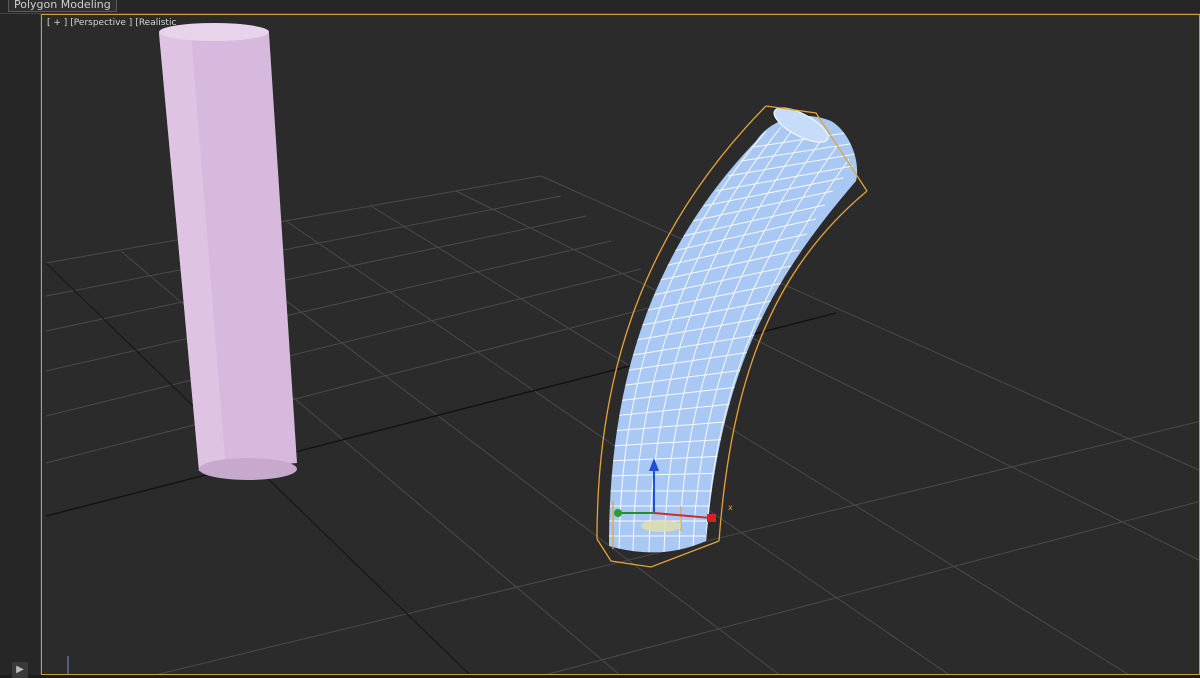 This screenshot has width=1200, height=678. What do you see at coordinates (101, 23) in the screenshot?
I see `viewport-view-menu: [Perspective ]` at bounding box center [101, 23].